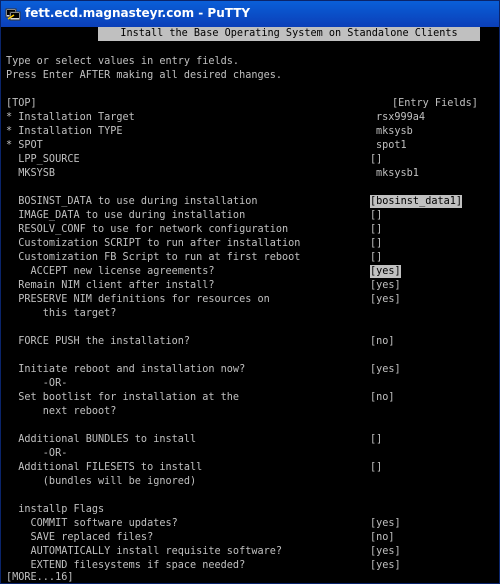 This screenshot has height=584, width=500. What do you see at coordinates (24, 145) in the screenshot?
I see `field-label: * SPOT` at bounding box center [24, 145].